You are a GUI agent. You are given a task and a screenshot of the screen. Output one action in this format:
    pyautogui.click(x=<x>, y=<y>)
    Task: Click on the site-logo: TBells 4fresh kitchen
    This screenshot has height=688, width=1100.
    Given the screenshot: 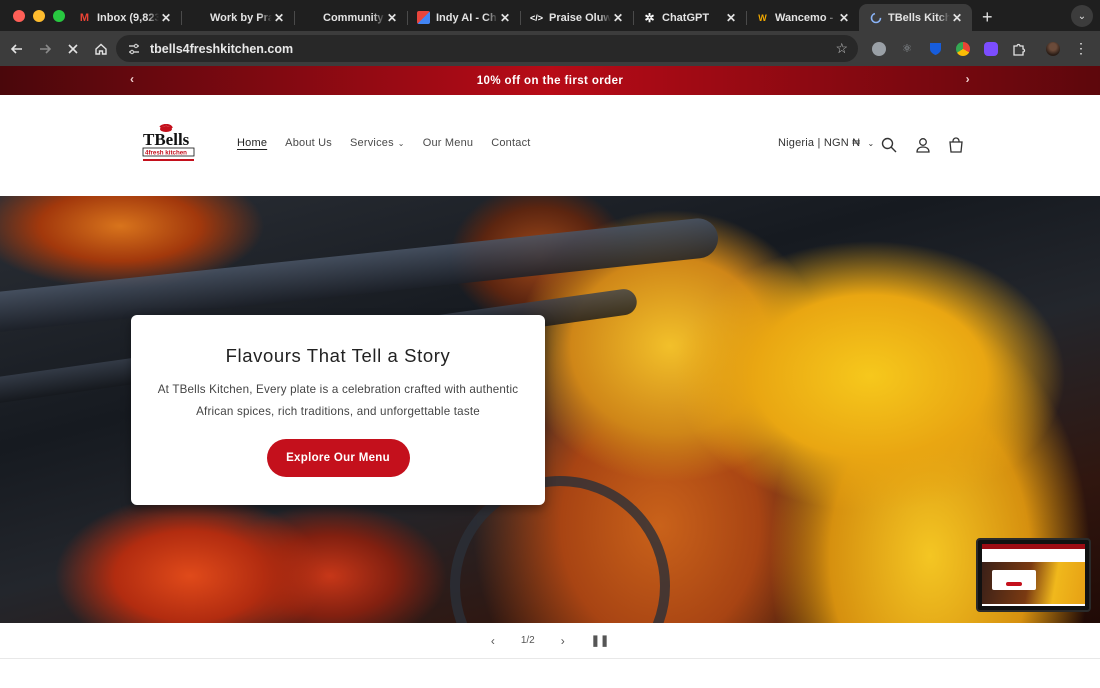 What is the action you would take?
    pyautogui.click(x=169, y=143)
    